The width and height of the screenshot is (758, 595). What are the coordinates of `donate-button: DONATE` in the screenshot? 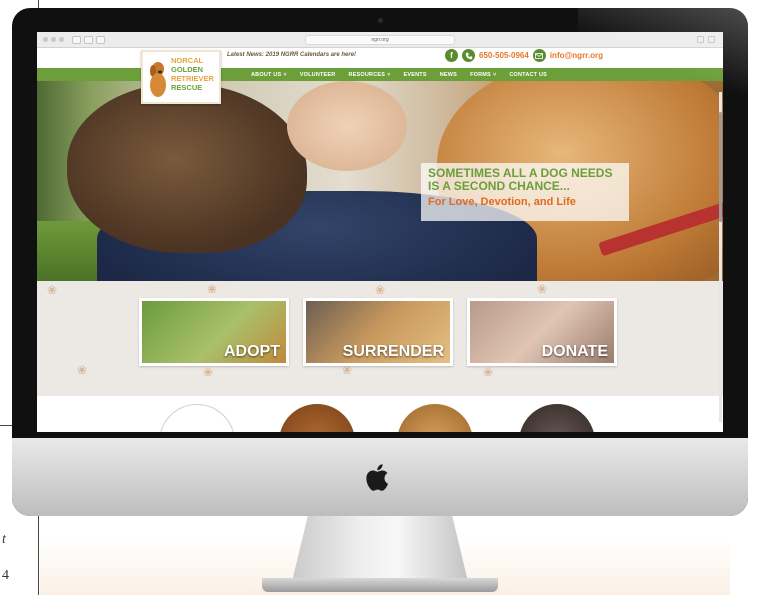 It's located at (542, 332).